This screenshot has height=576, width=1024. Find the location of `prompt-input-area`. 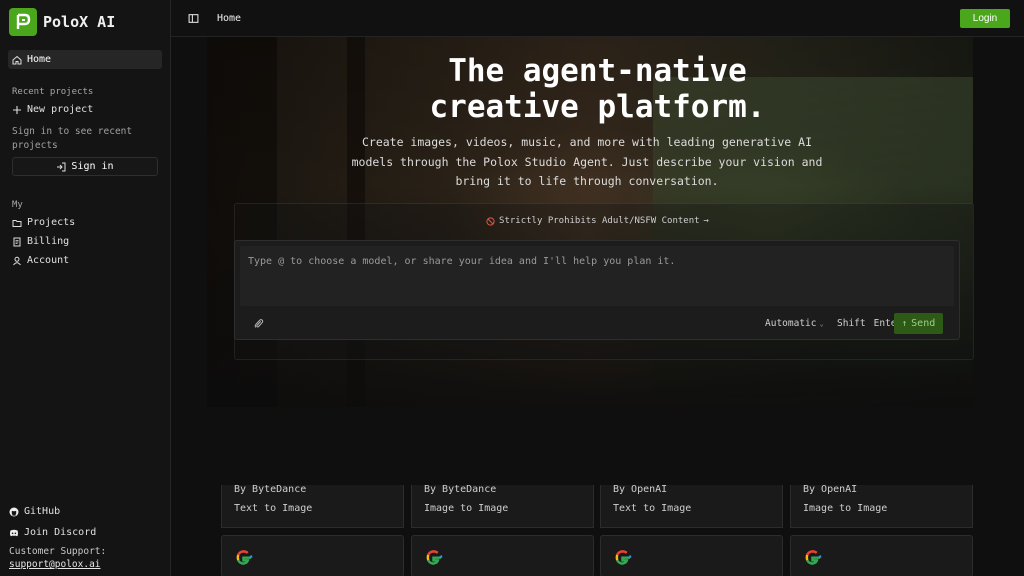

prompt-input-area is located at coordinates (597, 276).